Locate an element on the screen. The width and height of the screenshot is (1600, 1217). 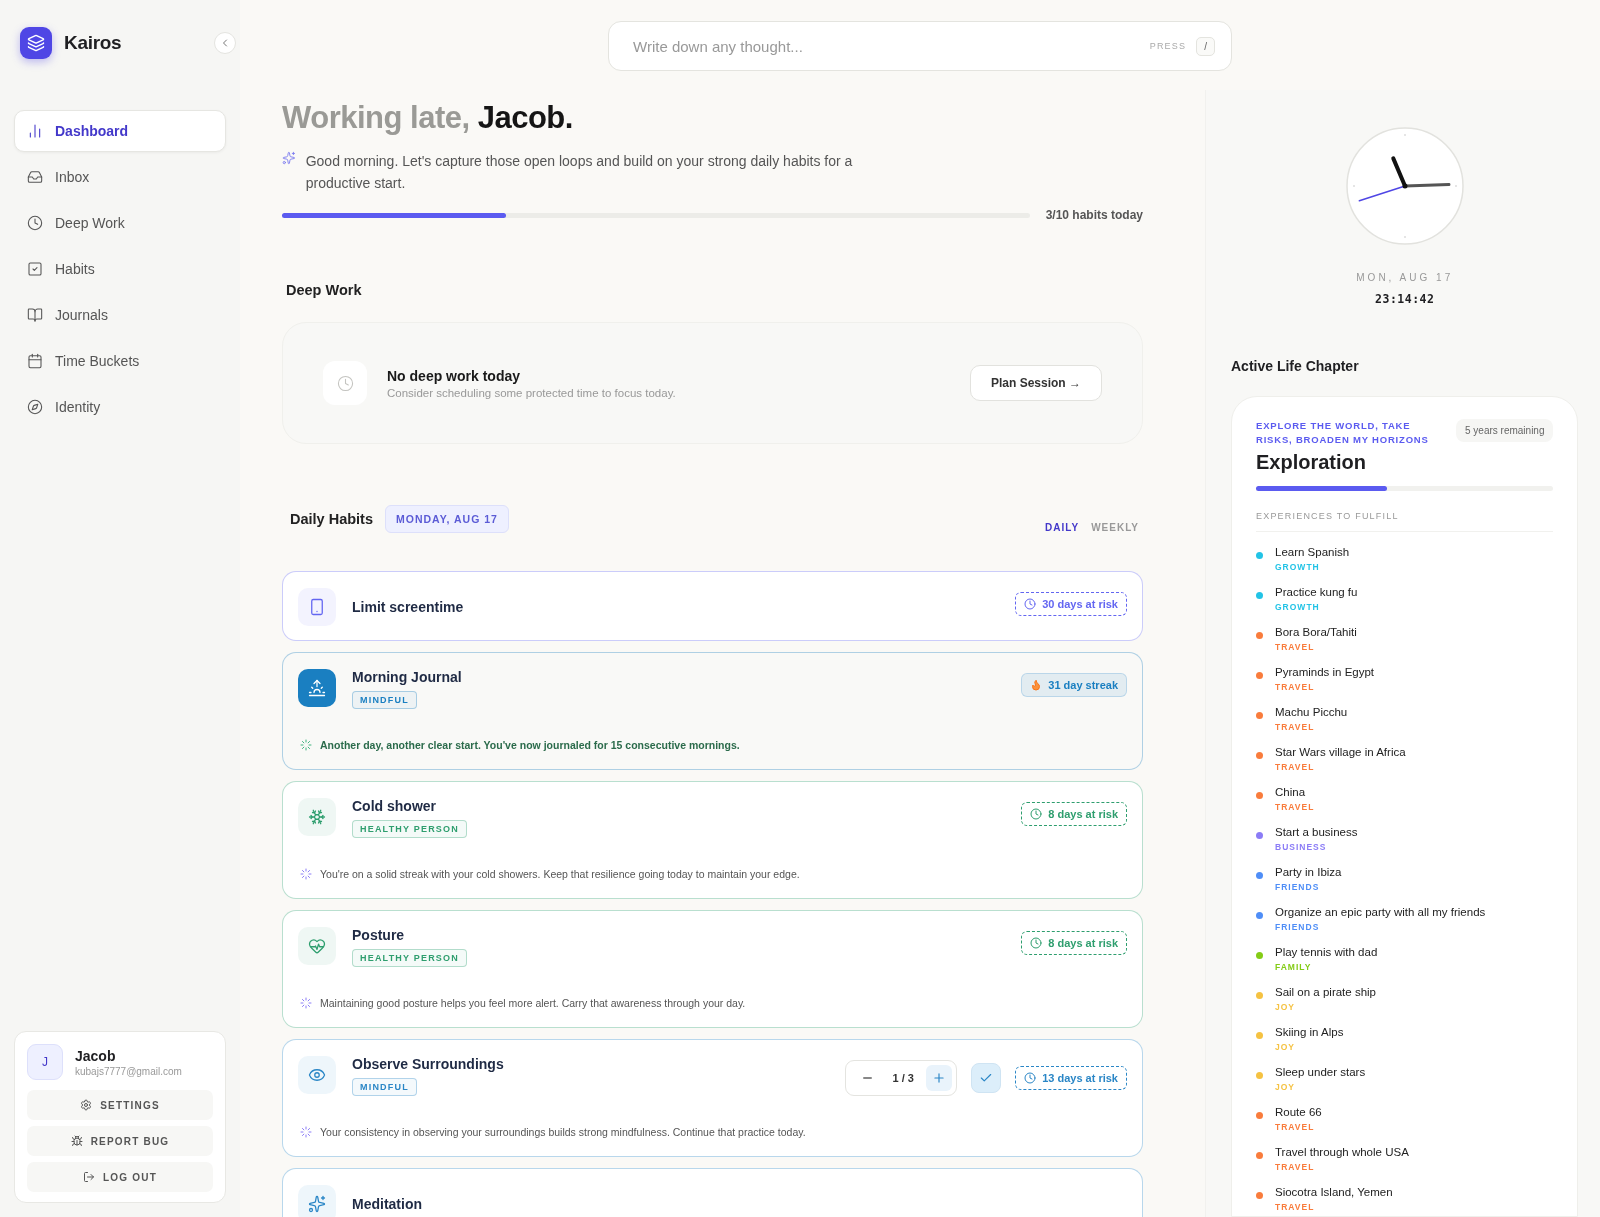
nav-item: Deep Work is located at coordinates (120, 223).